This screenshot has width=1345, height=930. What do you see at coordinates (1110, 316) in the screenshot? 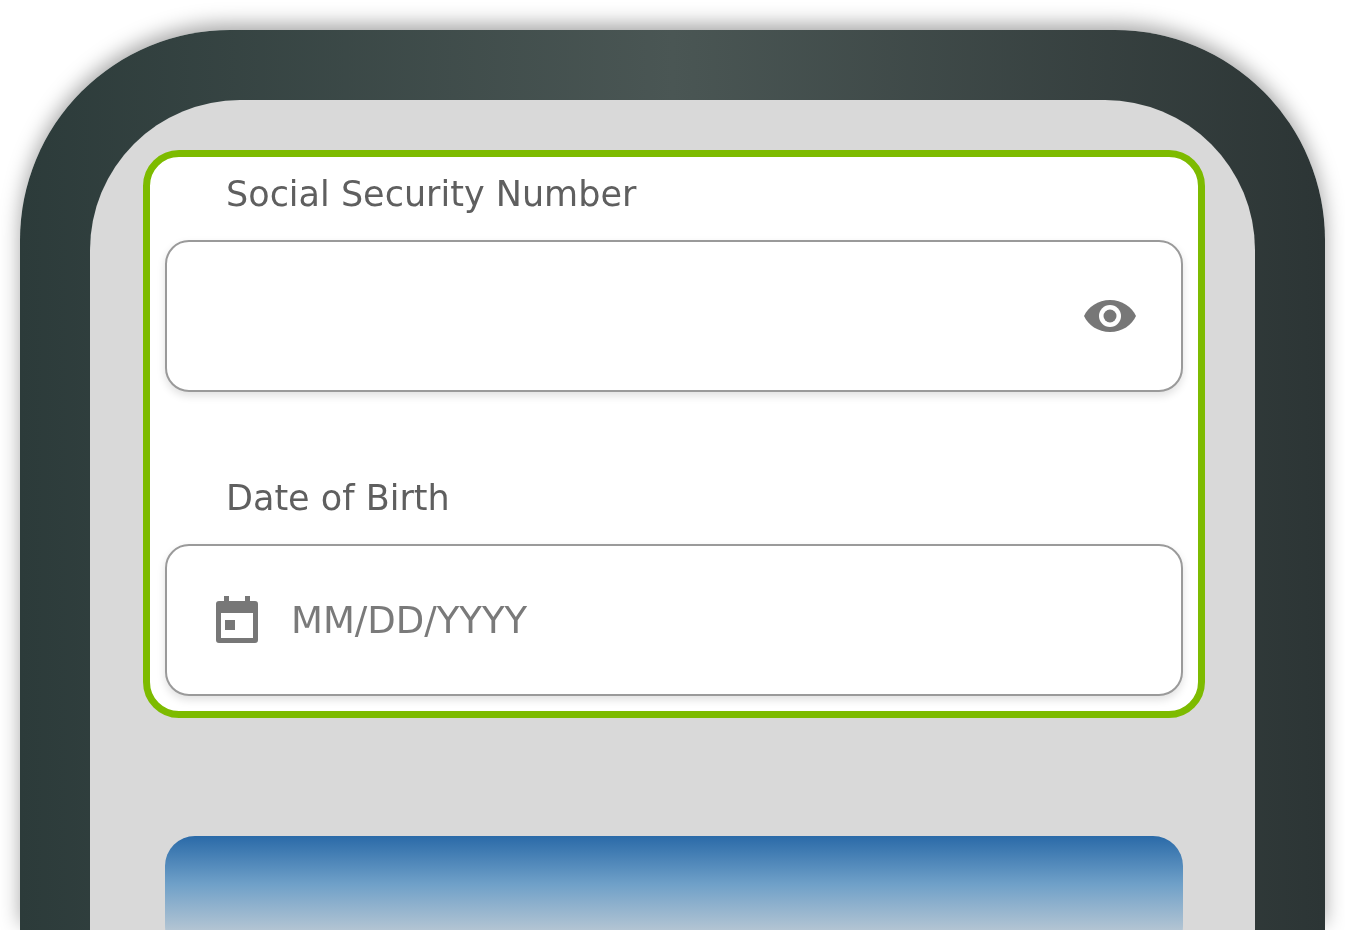
I see `eye-icon` at bounding box center [1110, 316].